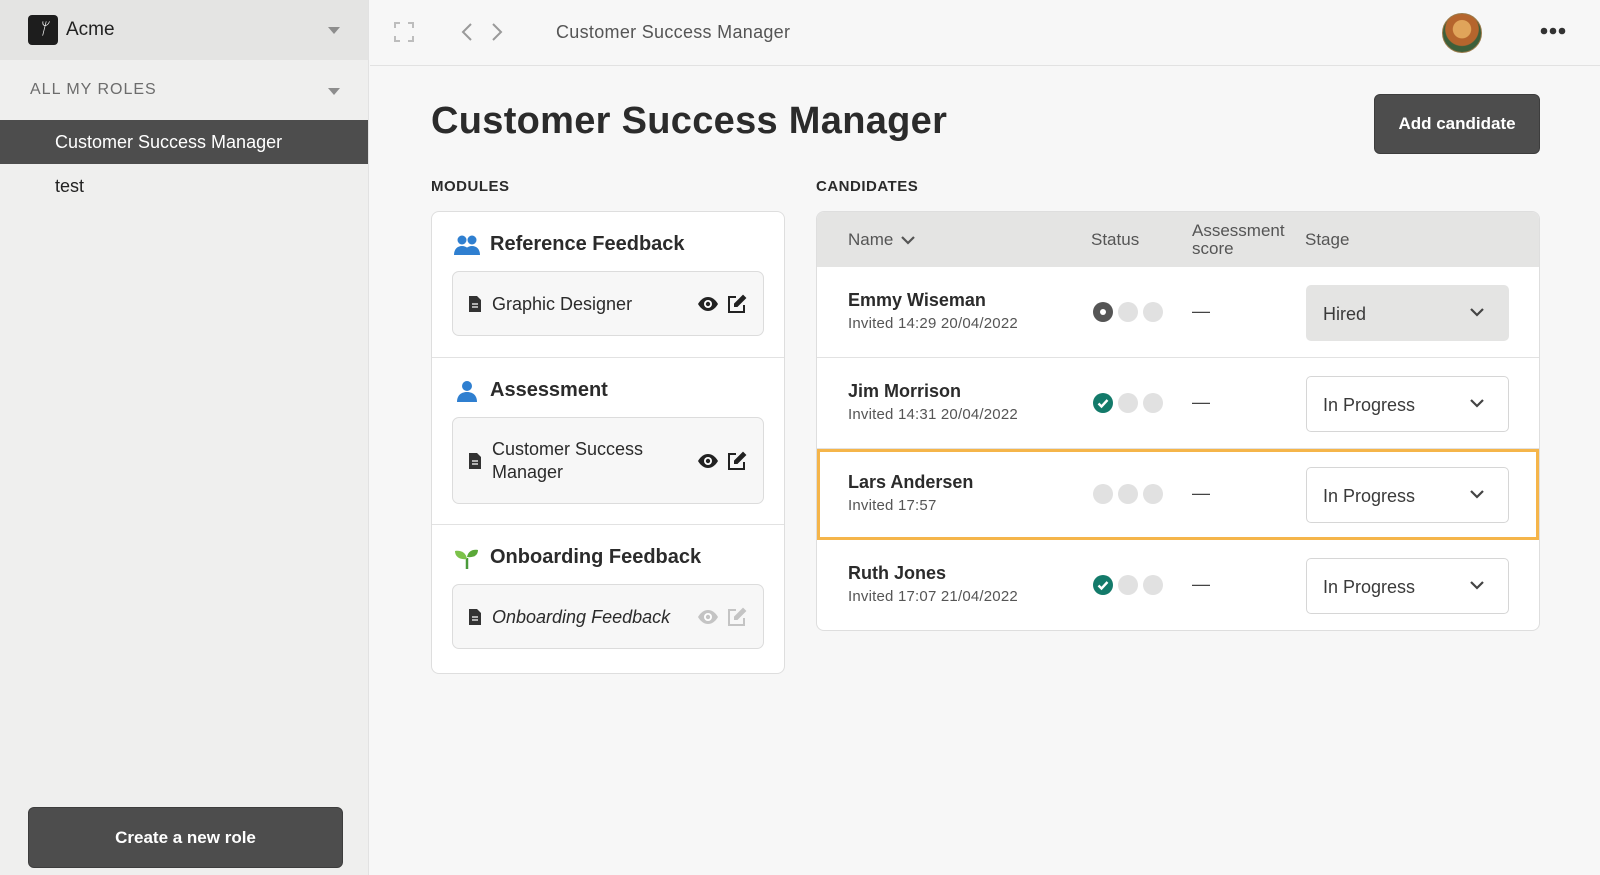  Describe the element at coordinates (917, 300) in the screenshot. I see `candidate-name: Emmy Wiseman` at that location.